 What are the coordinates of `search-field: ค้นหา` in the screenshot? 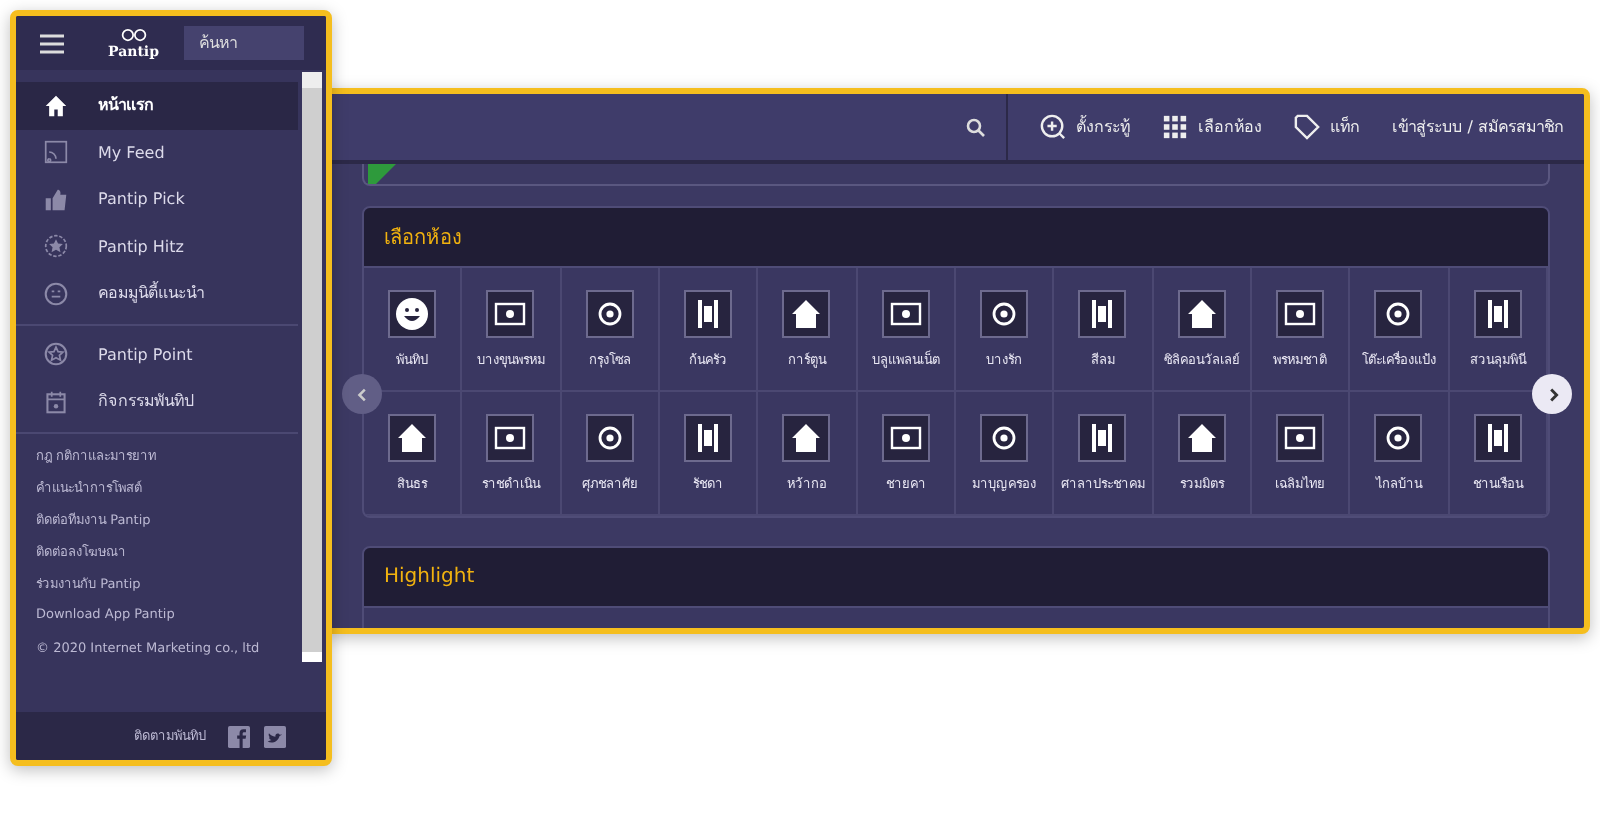 It's located at (243, 43).